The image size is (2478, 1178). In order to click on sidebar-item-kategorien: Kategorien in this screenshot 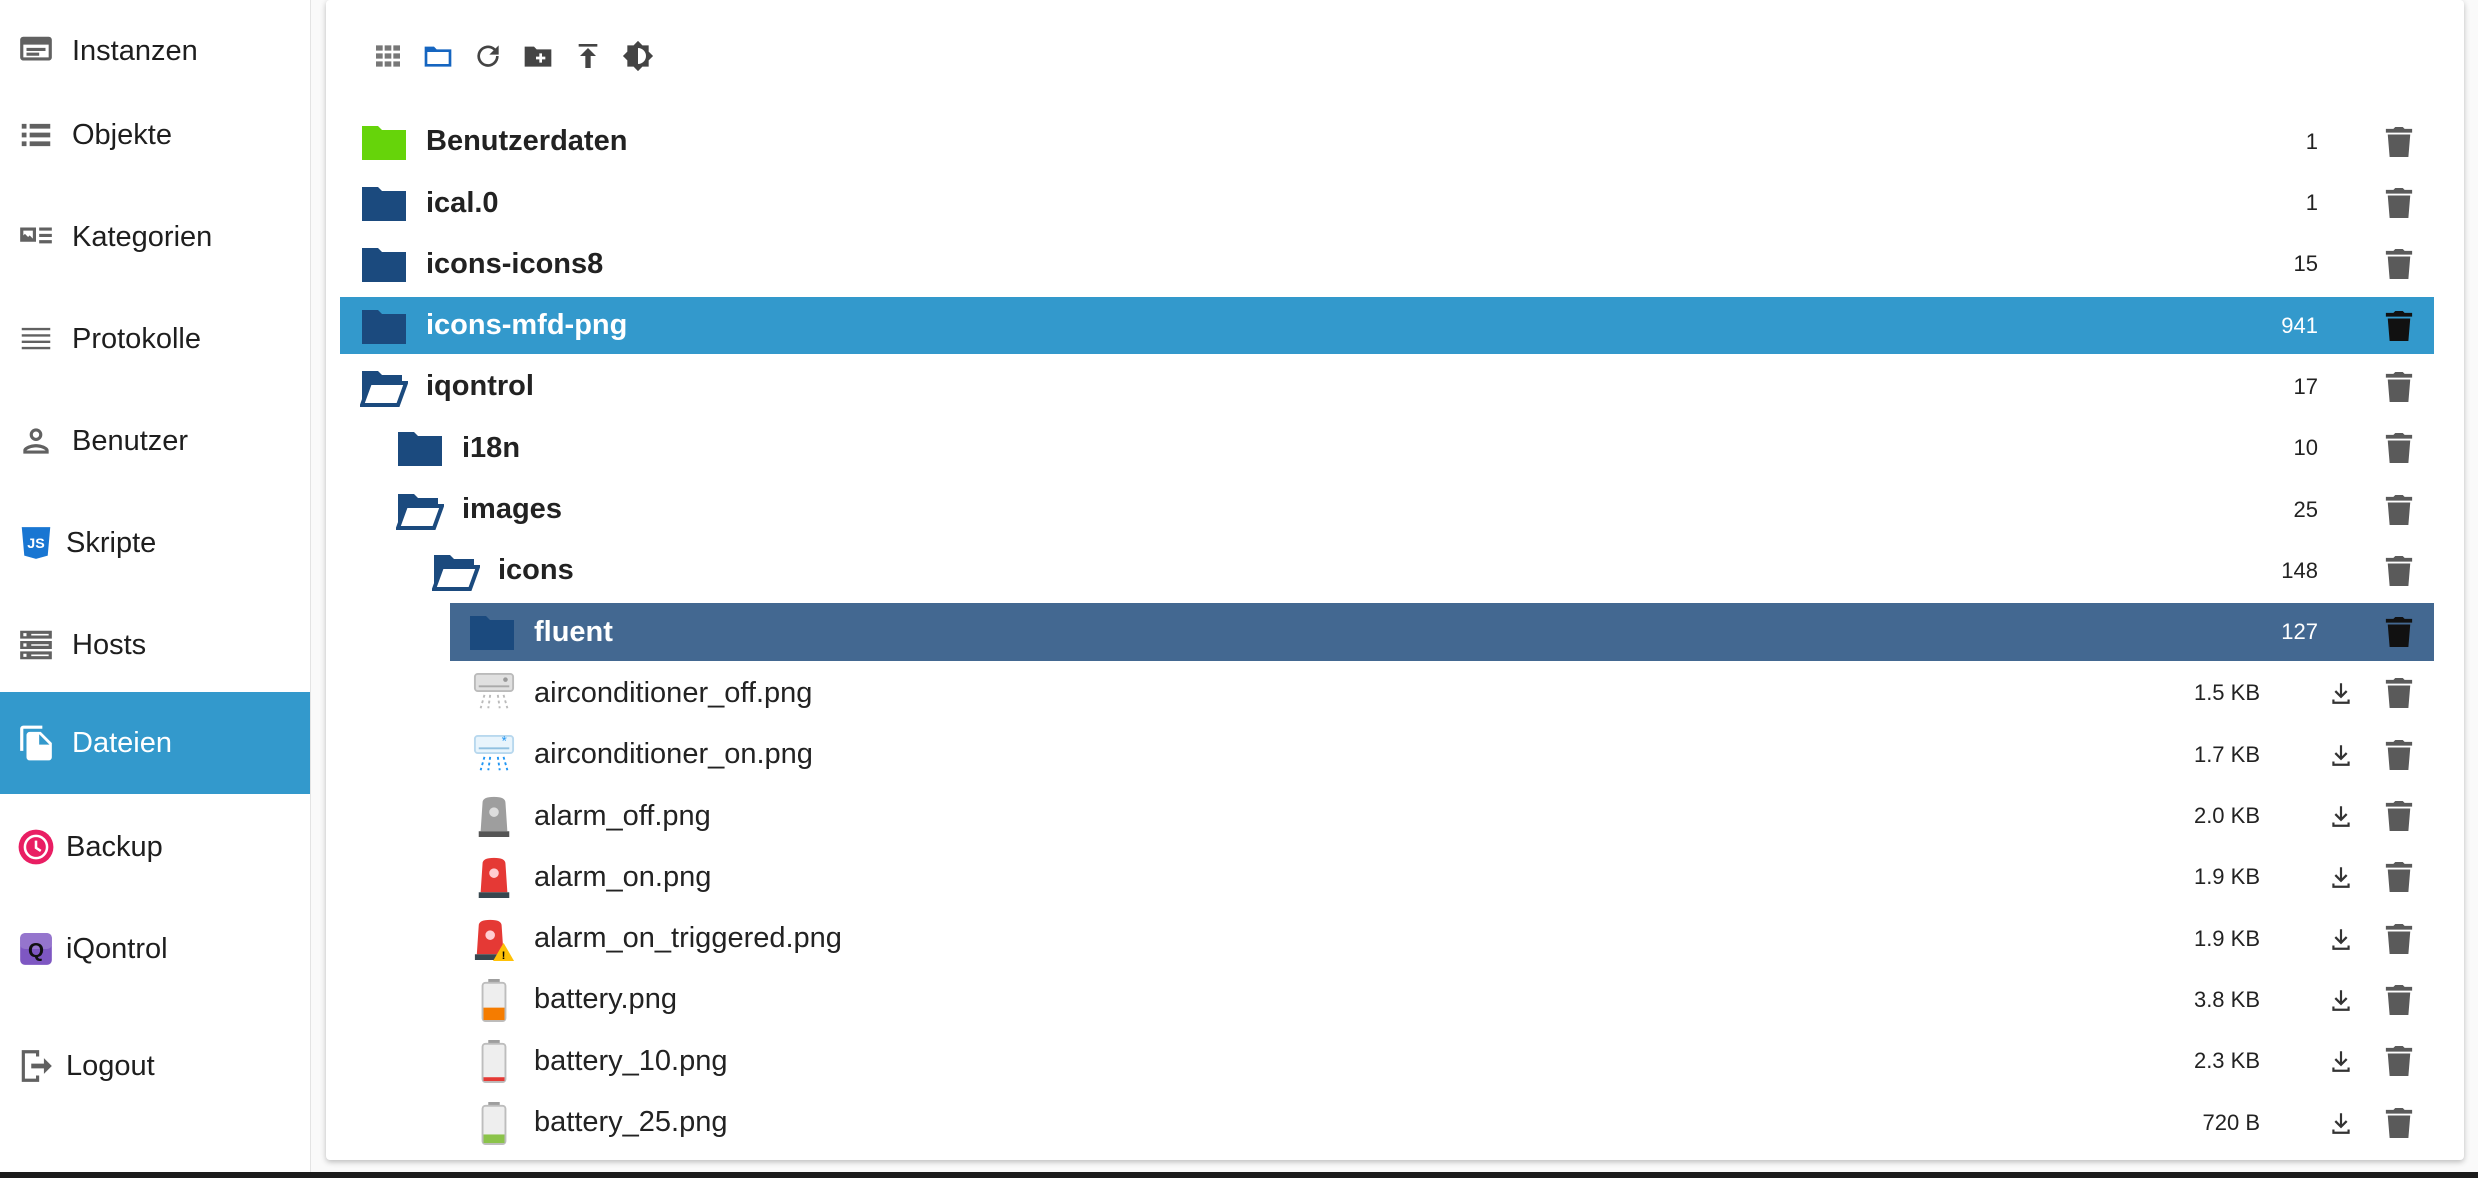, I will do `click(155, 237)`.